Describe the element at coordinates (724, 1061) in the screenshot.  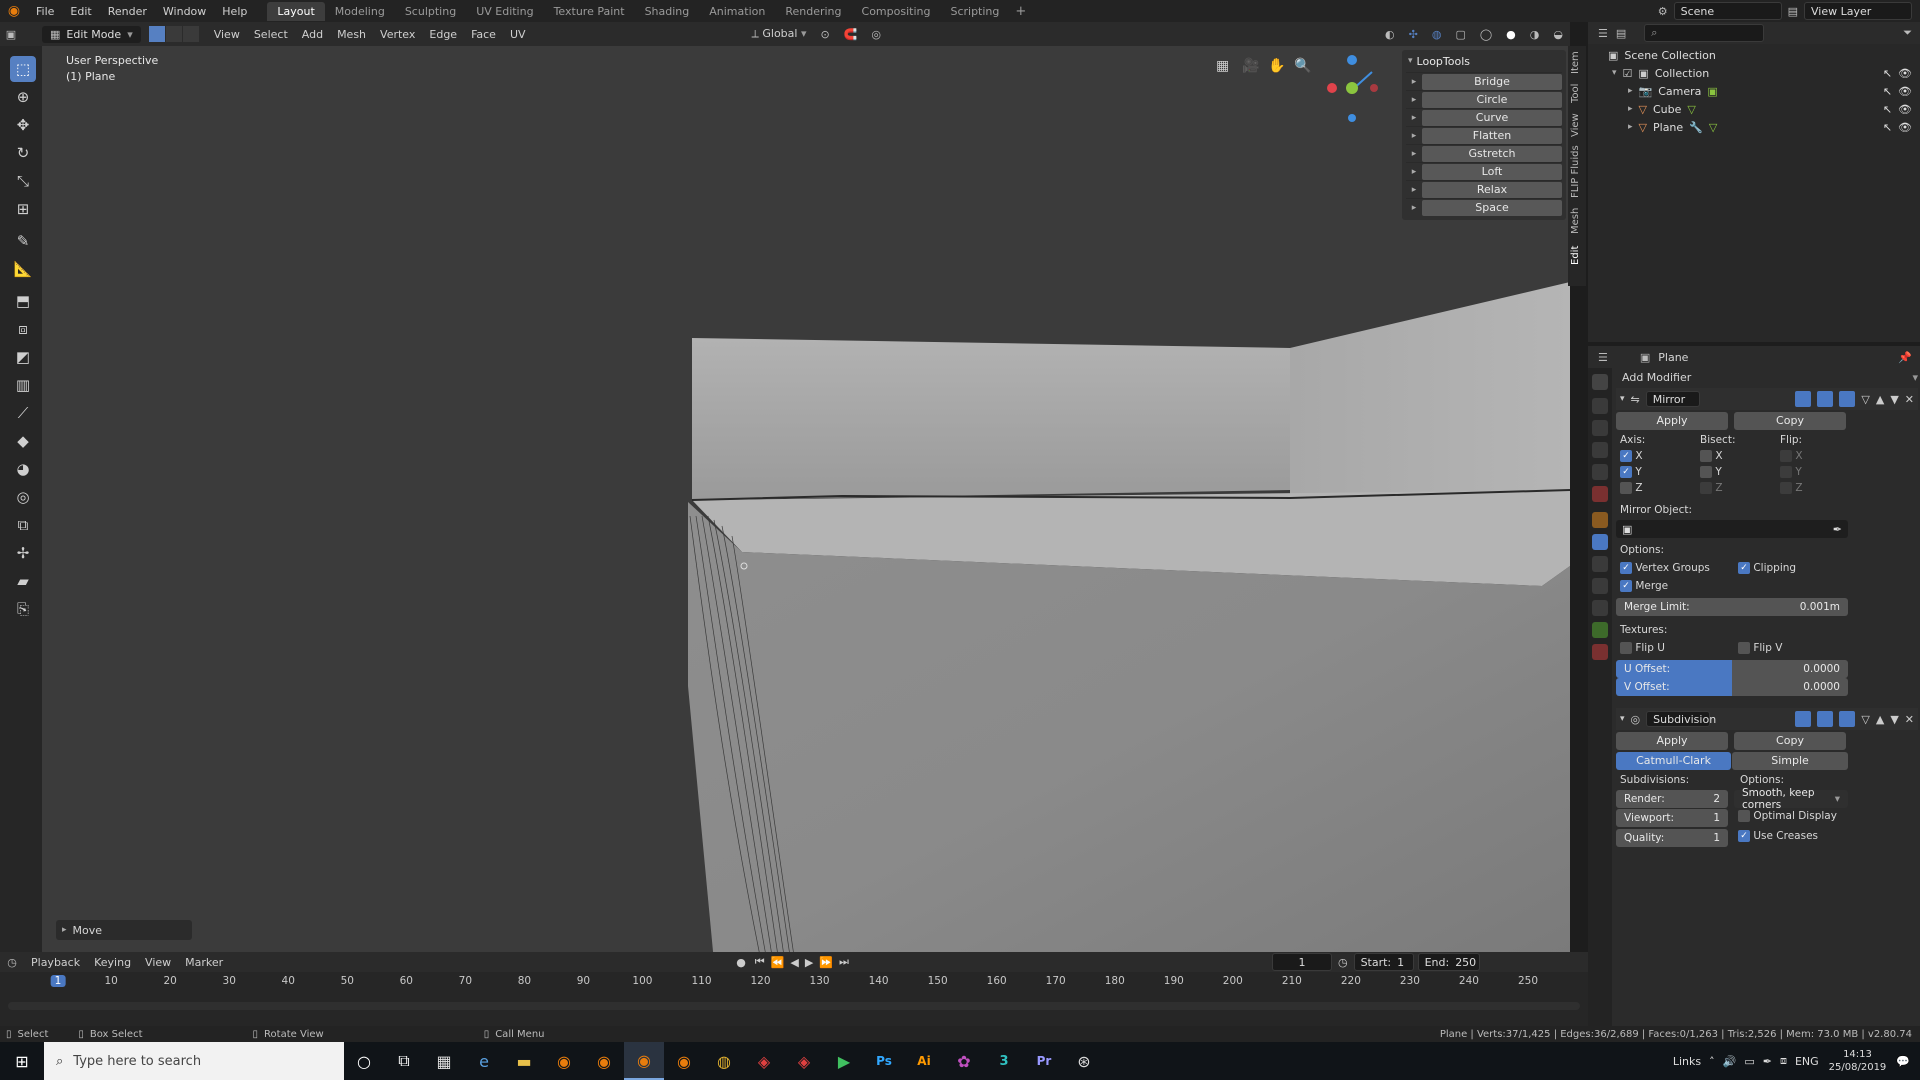
I see `chrome-icon: ◍` at that location.